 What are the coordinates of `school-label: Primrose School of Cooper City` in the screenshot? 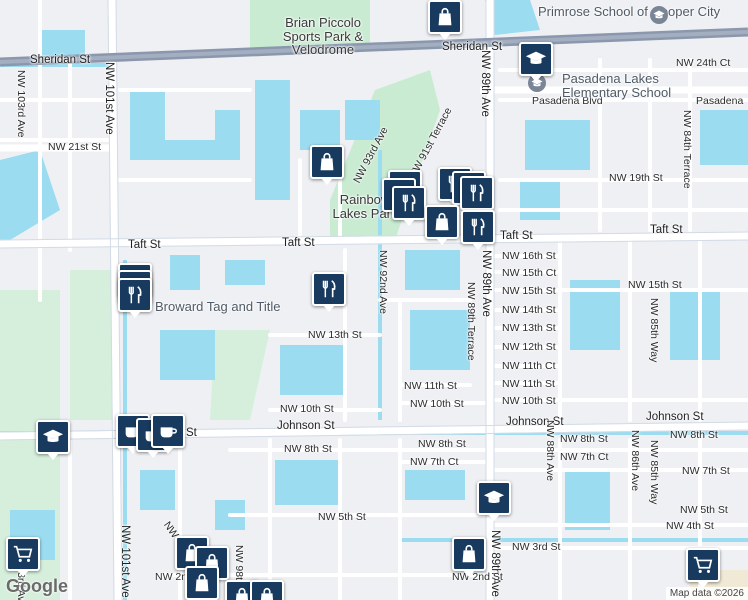 It's located at (629, 11).